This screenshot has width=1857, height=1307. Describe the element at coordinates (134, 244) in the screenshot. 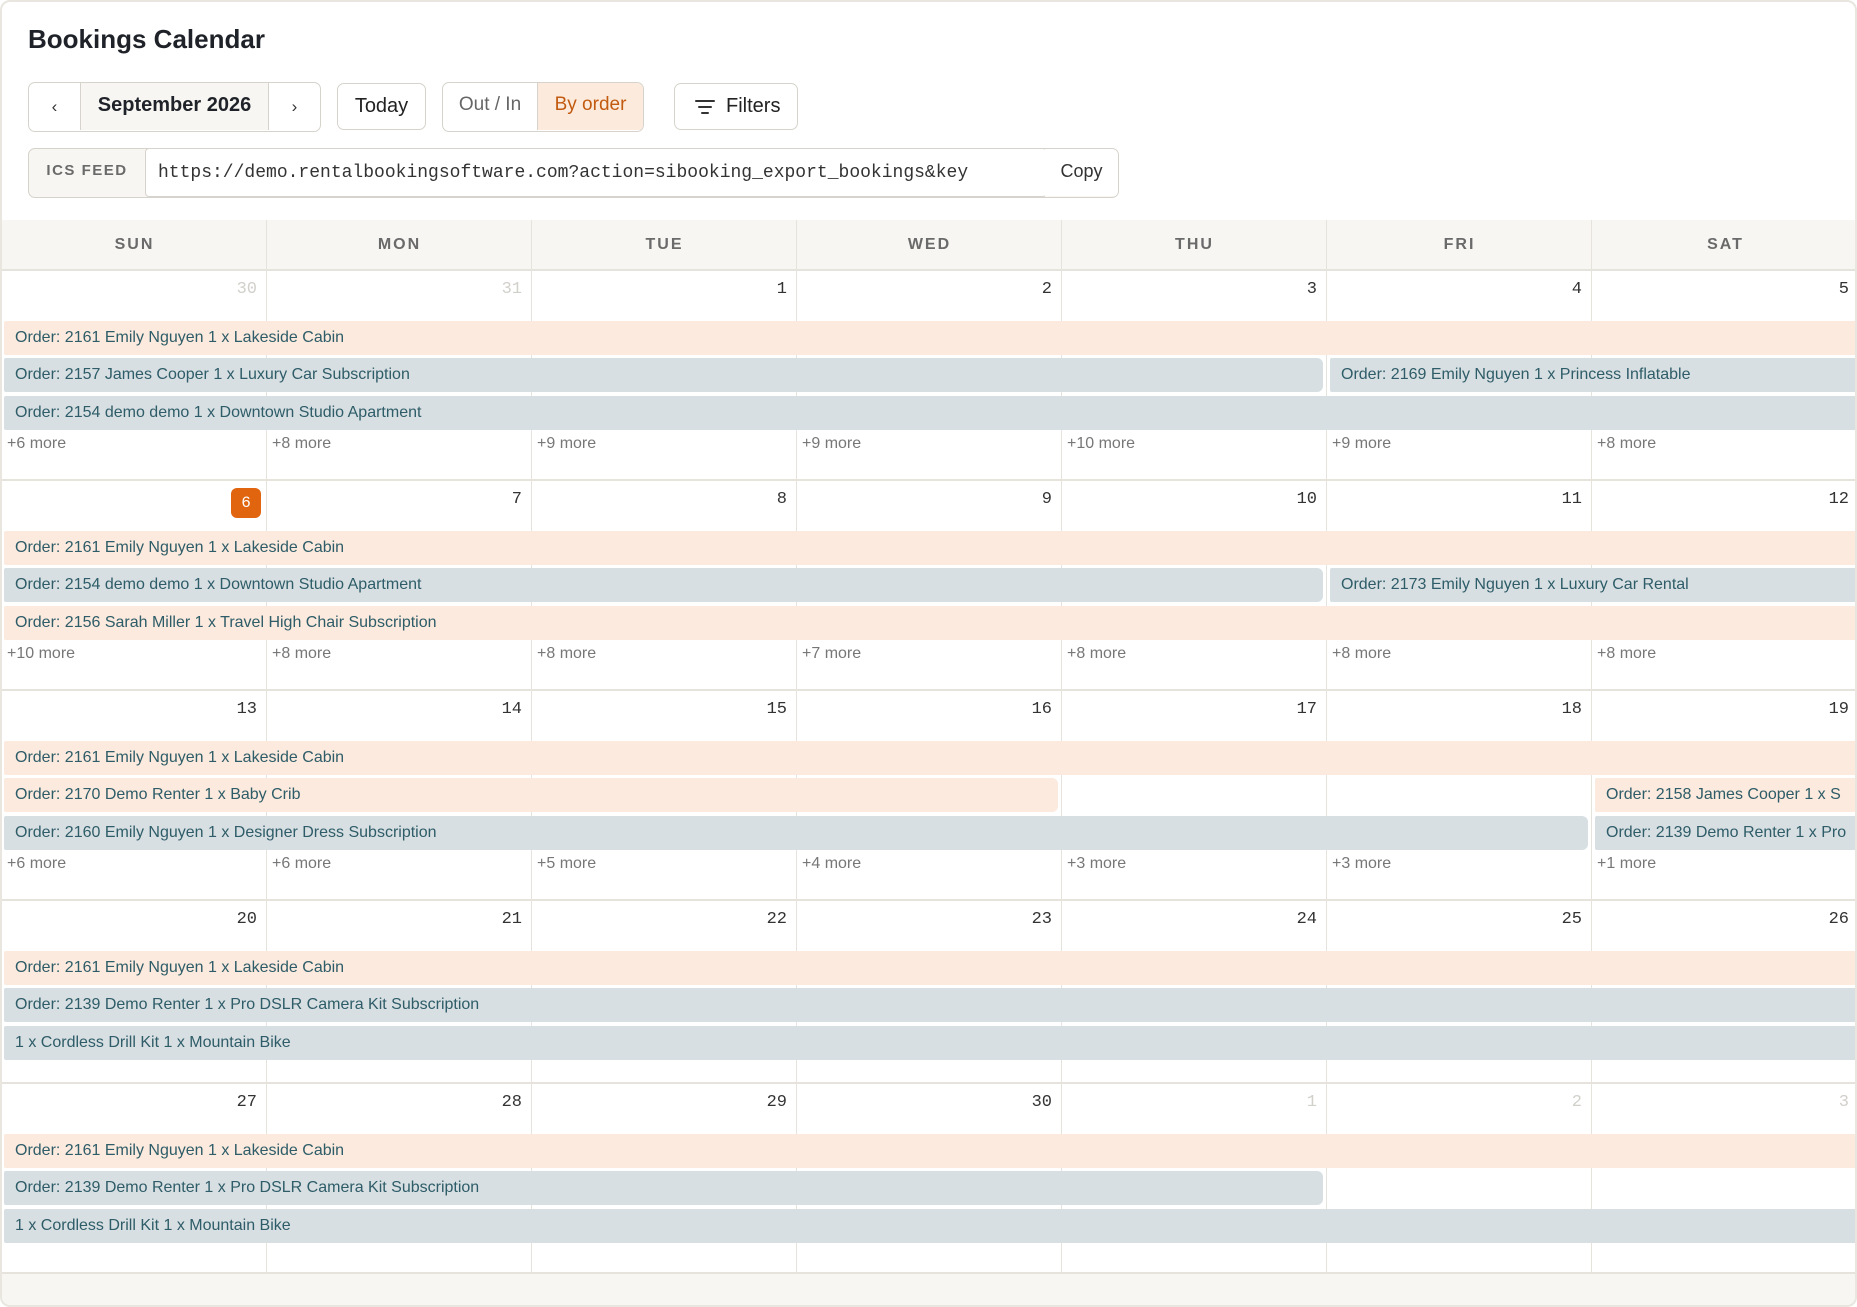

I see `weekday-header-sun: SUN` at that location.